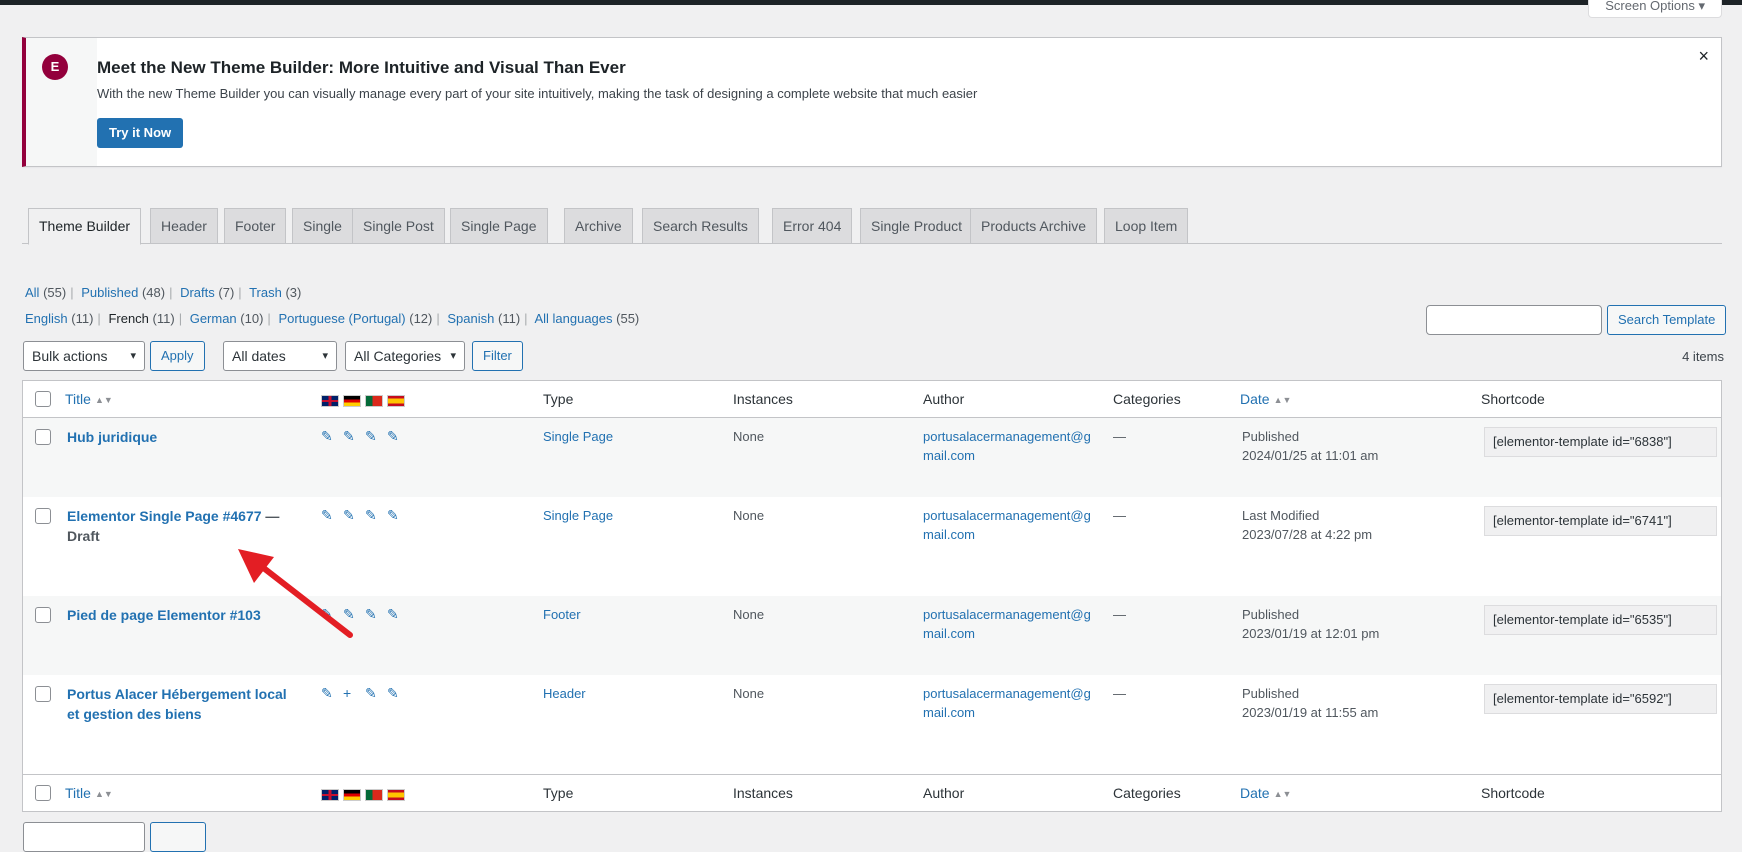  I want to click on tab-single-page: Single Page, so click(499, 226).